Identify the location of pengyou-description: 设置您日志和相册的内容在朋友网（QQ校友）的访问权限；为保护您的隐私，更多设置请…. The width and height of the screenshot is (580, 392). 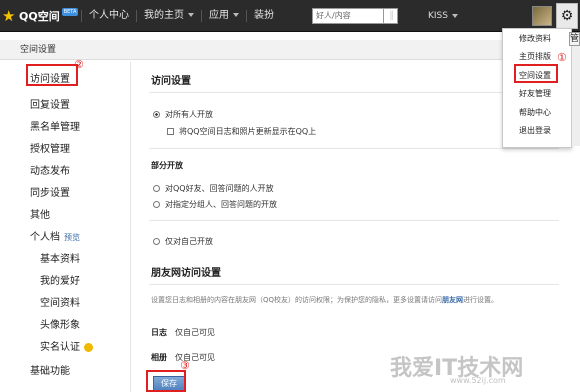
(361, 300).